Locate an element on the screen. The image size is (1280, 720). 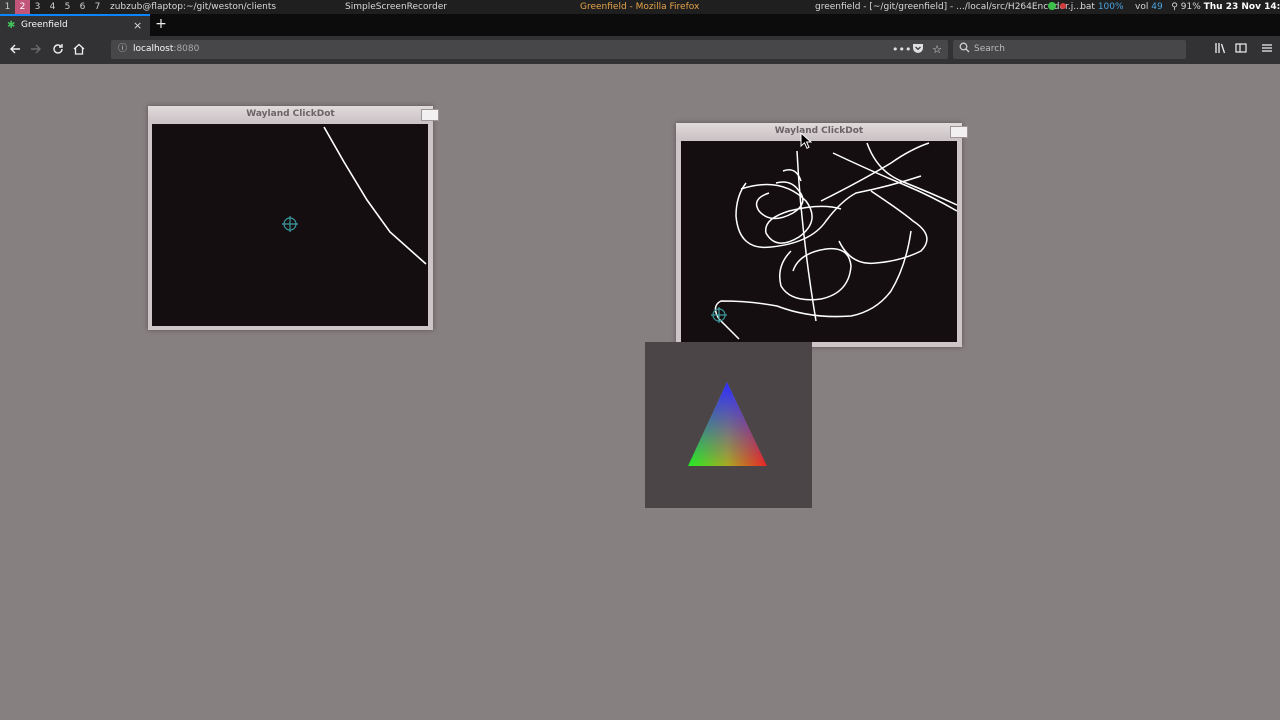
new-tab-button: + is located at coordinates (161, 25).